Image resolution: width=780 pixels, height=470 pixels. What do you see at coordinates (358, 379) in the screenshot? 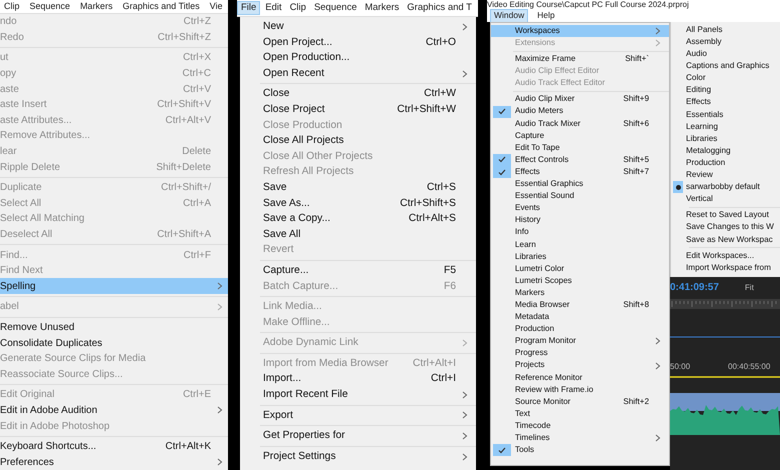
I see `menu-item: Import... Ctrl+I` at bounding box center [358, 379].